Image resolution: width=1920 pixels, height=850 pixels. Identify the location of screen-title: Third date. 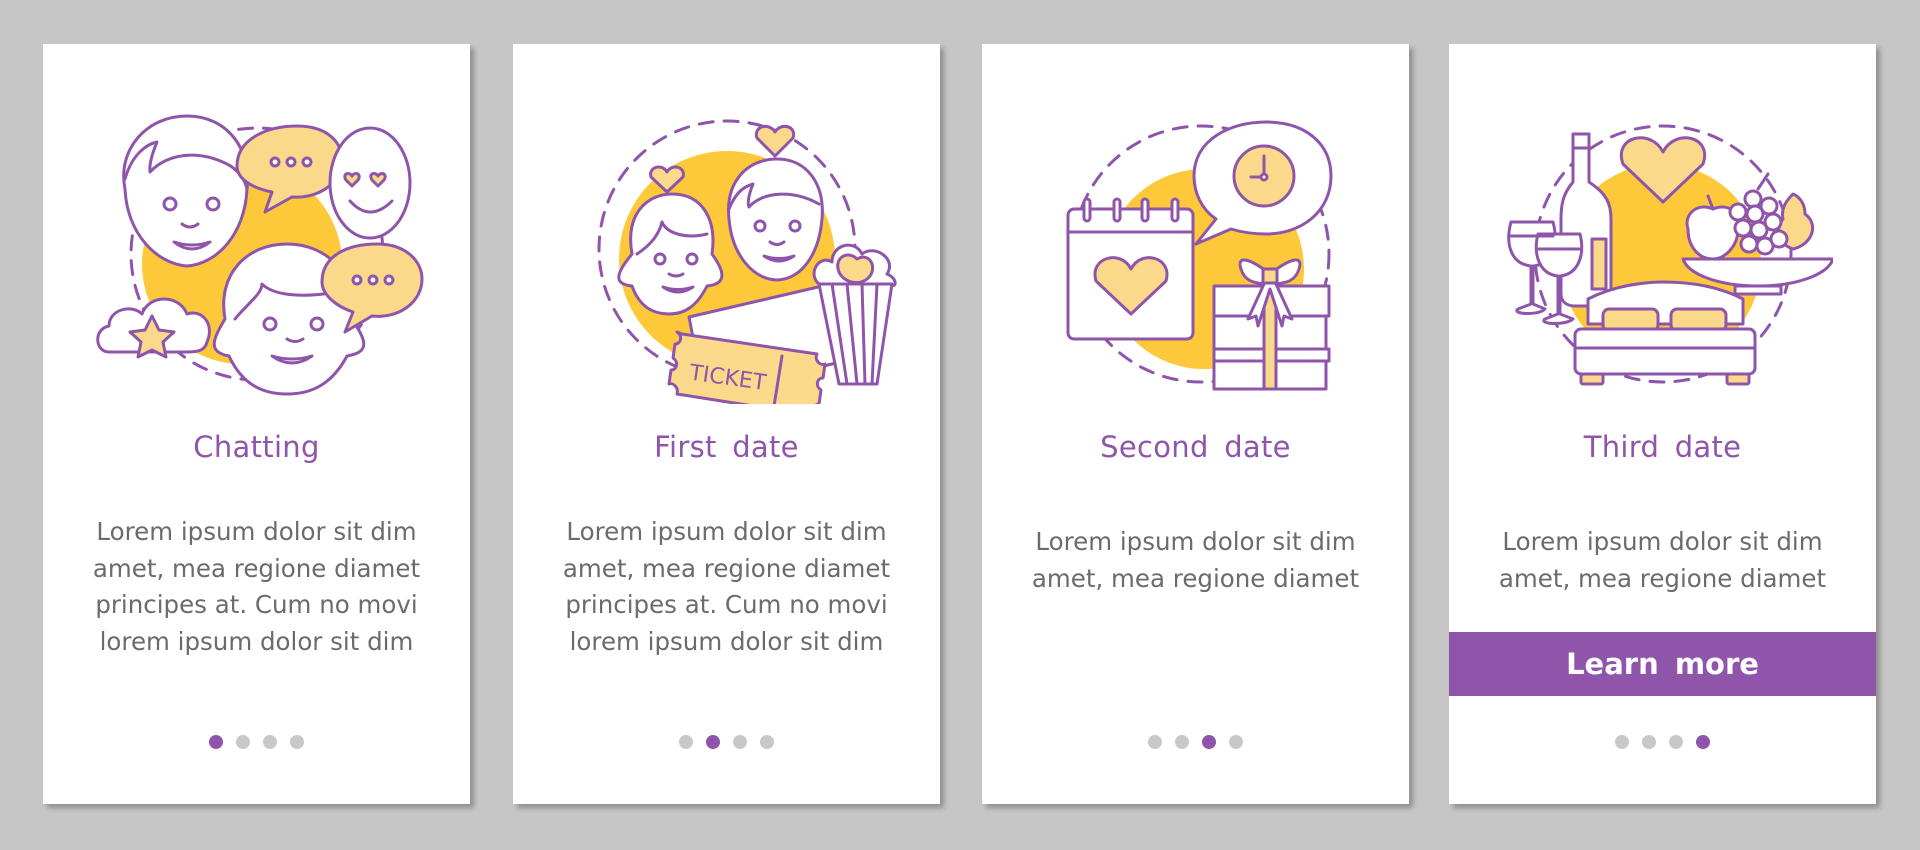
(1662, 447).